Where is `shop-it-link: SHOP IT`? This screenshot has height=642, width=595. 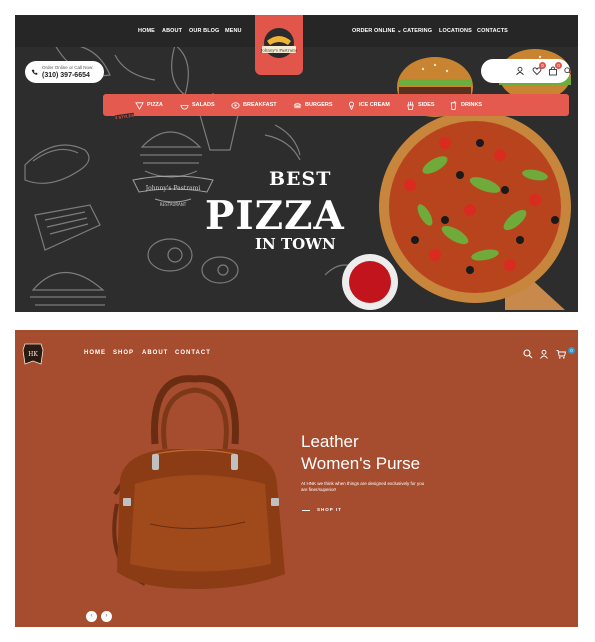
shop-it-link: SHOP IT is located at coordinates (329, 509).